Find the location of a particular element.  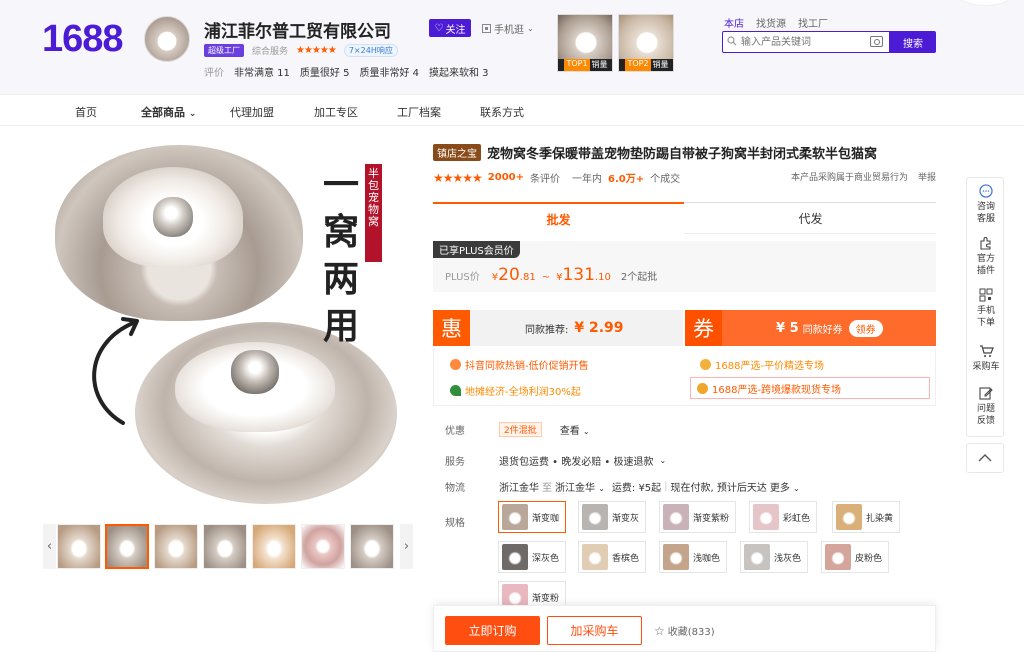

spec-option: 浅咖色 is located at coordinates (693, 557).